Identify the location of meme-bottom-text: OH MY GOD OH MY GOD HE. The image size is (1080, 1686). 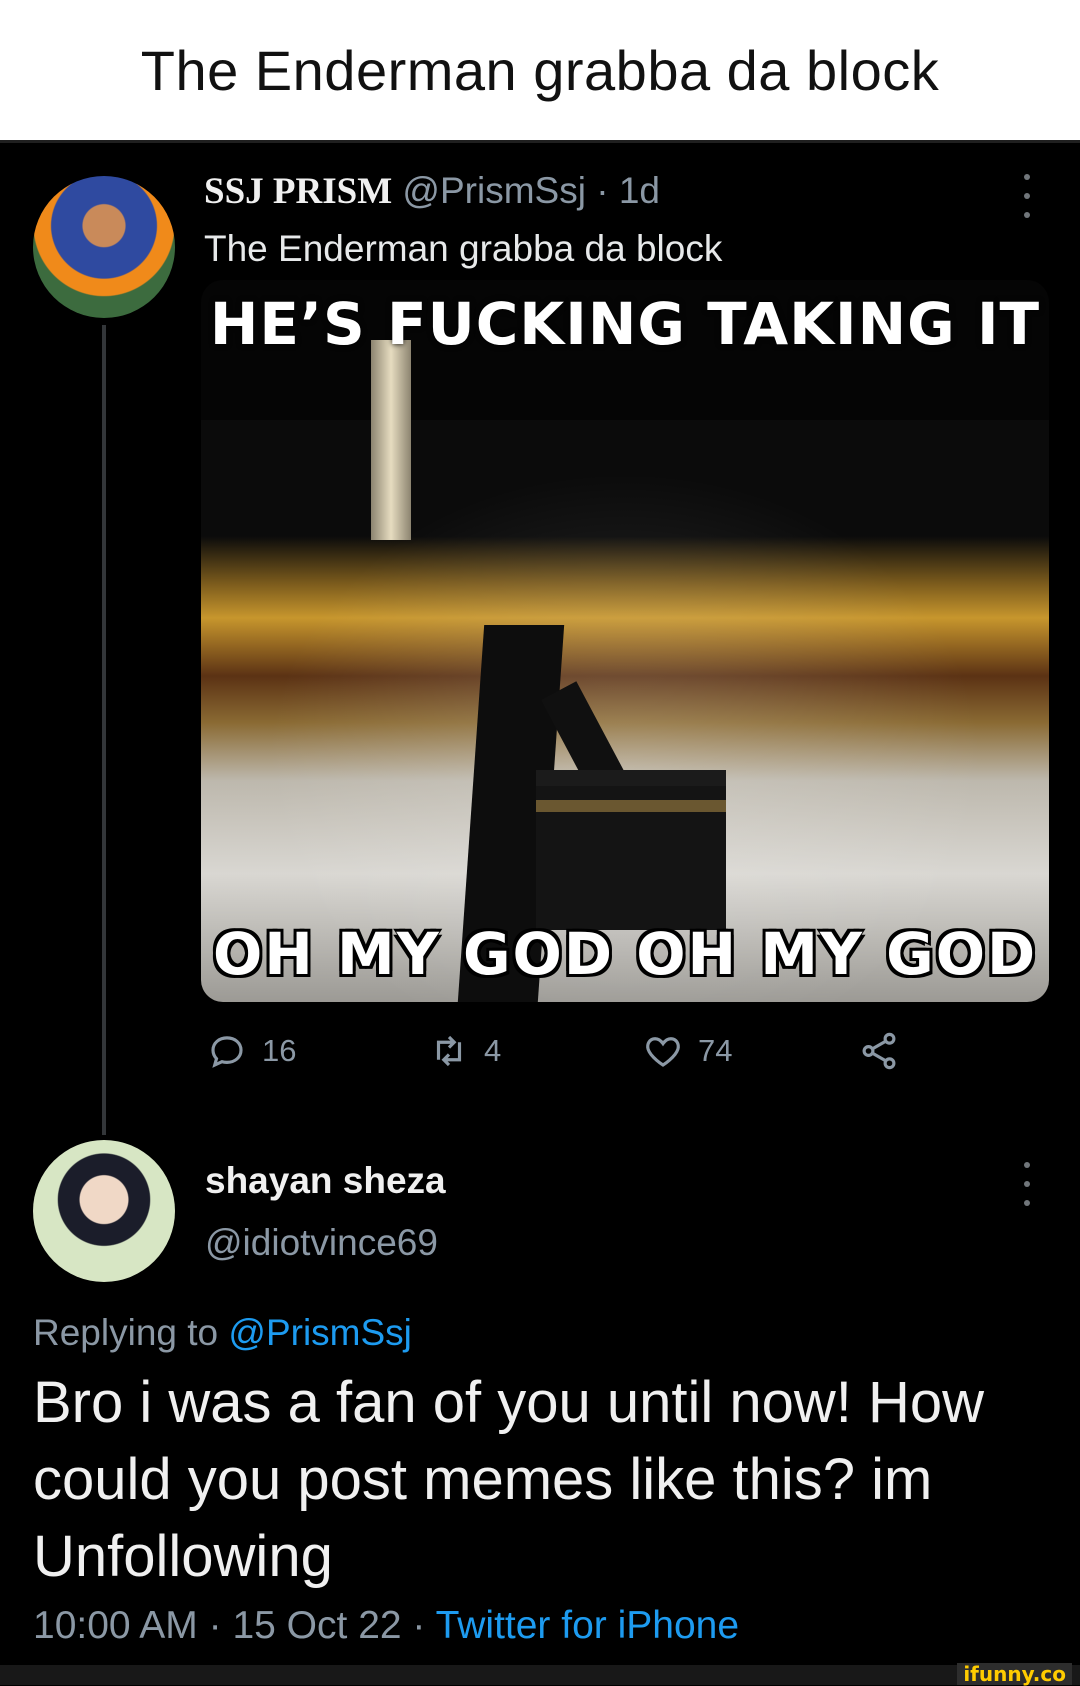
(631, 954).